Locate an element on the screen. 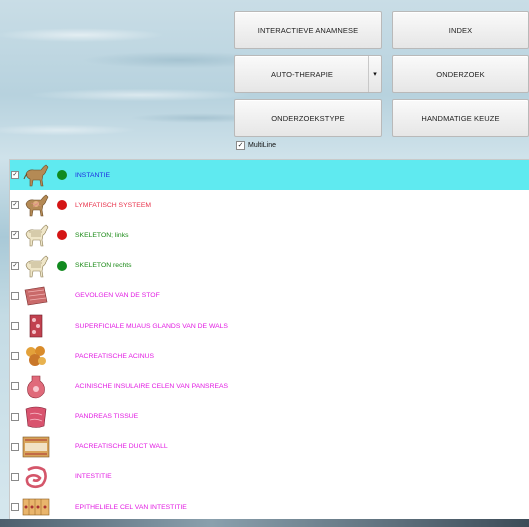 The width and height of the screenshot is (529, 527). auto-therapie-button: AUTO-THERAPIE ▾ is located at coordinates (308, 74).